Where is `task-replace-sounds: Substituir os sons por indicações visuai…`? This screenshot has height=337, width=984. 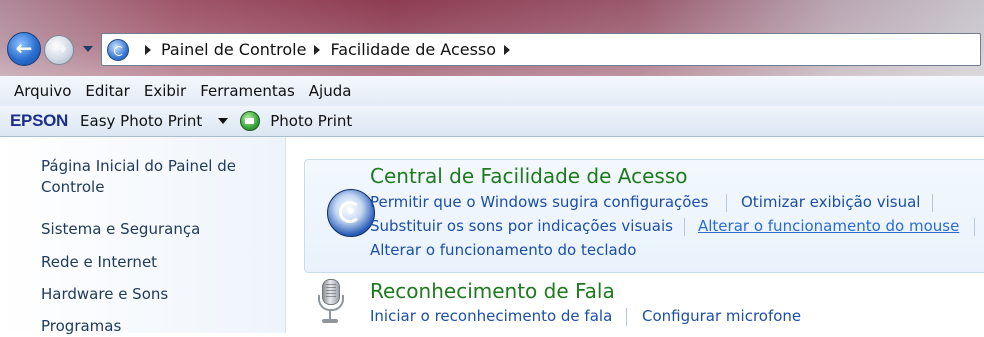
task-replace-sounds: Substituir os sons por indicações visuai… is located at coordinates (521, 226).